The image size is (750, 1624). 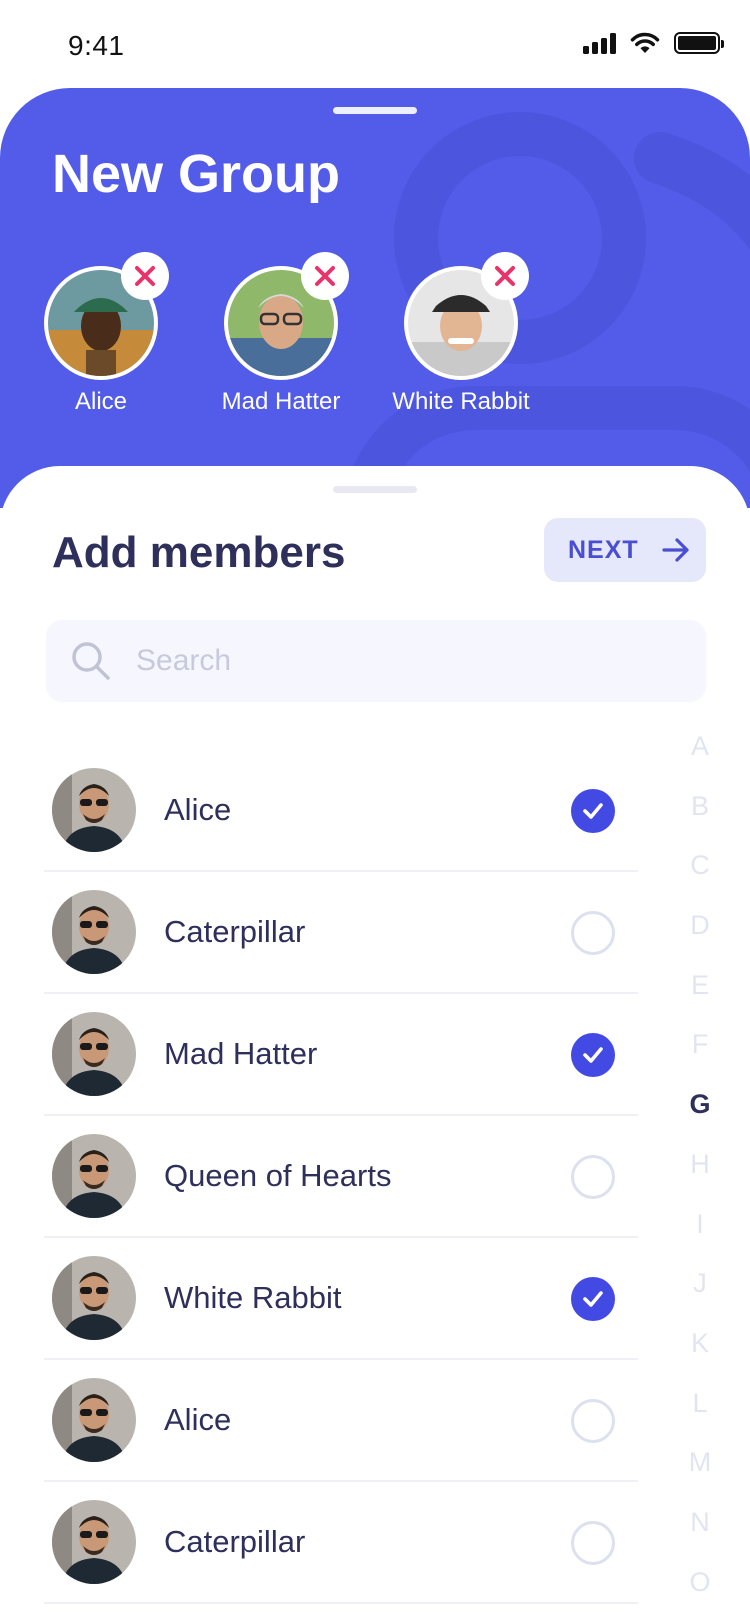 I want to click on alphabet-letter-c: C, so click(x=700, y=877).